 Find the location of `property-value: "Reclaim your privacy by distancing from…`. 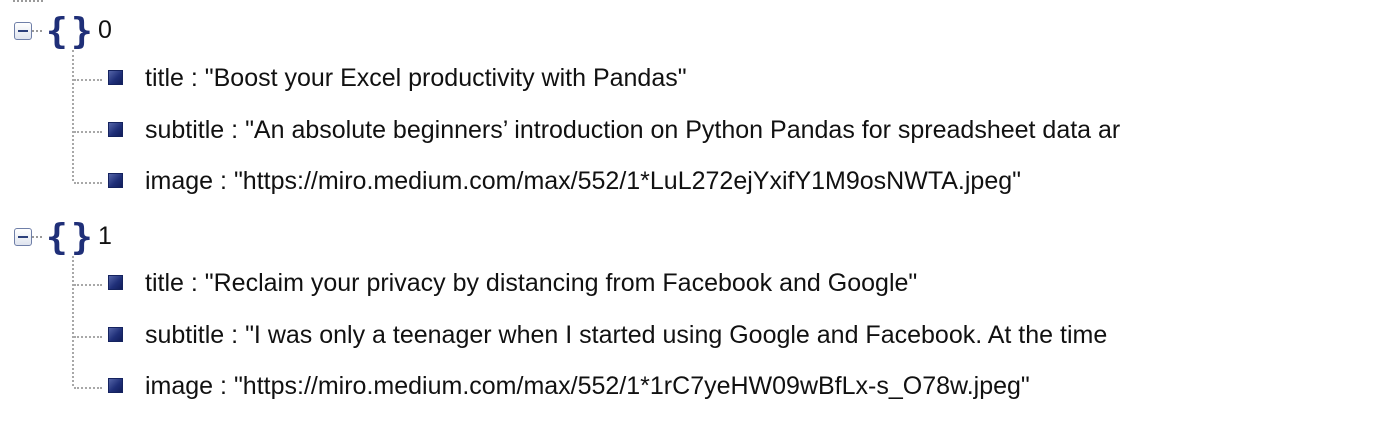

property-value: "Reclaim your privacy by distancing from… is located at coordinates (561, 283).